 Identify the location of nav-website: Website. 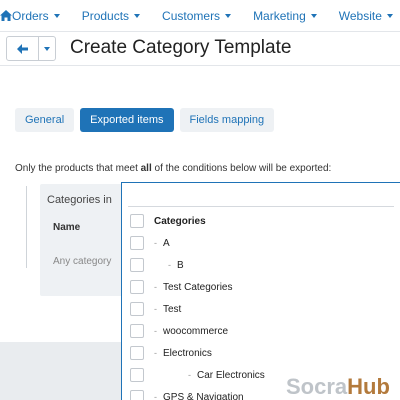
(366, 16).